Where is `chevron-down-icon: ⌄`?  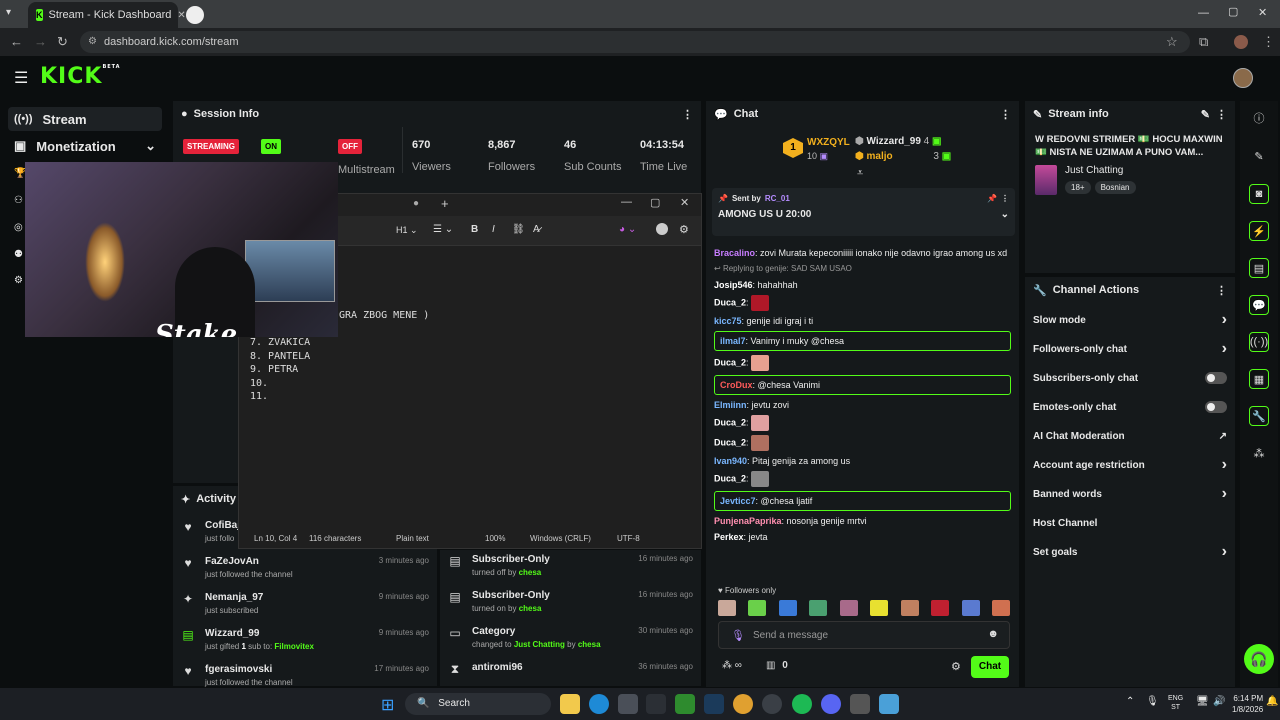
chevron-down-icon: ⌄ is located at coordinates (1005, 214).